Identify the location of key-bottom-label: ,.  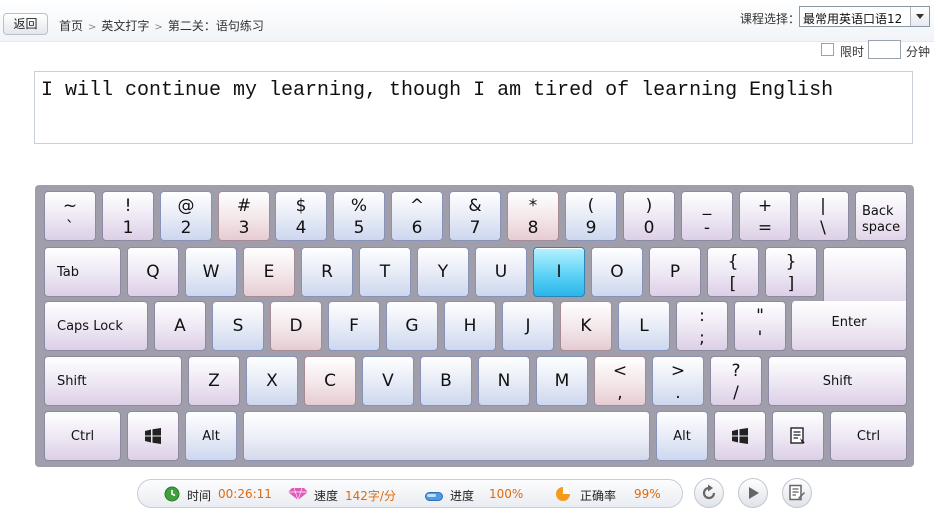
(620, 393).